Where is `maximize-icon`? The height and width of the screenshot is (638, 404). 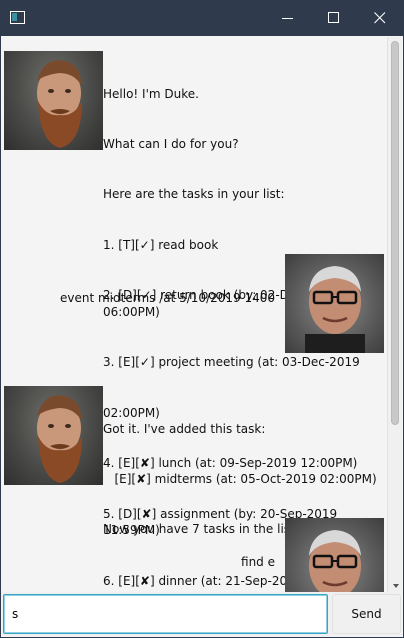 maximize-icon is located at coordinates (333, 17).